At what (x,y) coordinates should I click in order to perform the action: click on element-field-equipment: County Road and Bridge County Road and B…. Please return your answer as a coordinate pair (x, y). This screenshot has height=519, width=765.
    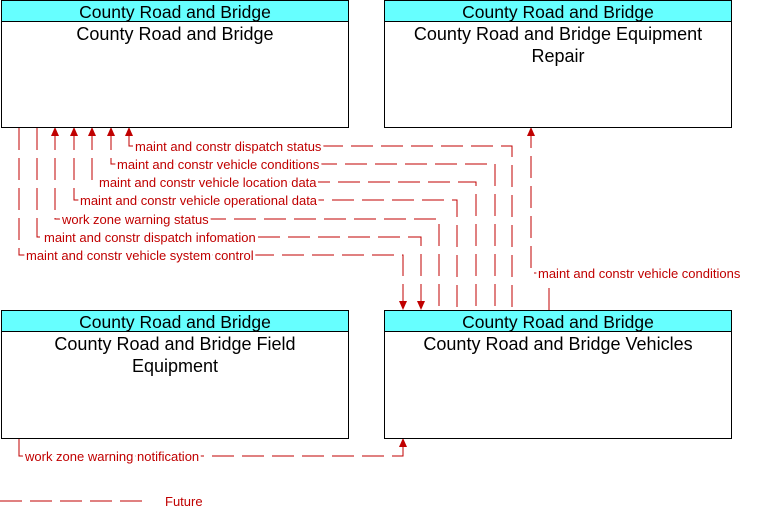
    Looking at the image, I should click on (175, 374).